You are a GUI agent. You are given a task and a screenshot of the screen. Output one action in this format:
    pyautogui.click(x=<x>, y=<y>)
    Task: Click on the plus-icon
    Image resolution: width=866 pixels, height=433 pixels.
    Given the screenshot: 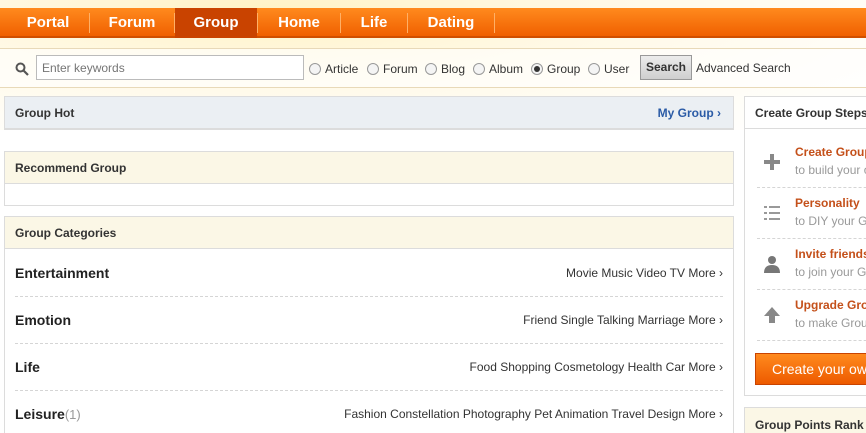 What is the action you would take?
    pyautogui.click(x=772, y=162)
    